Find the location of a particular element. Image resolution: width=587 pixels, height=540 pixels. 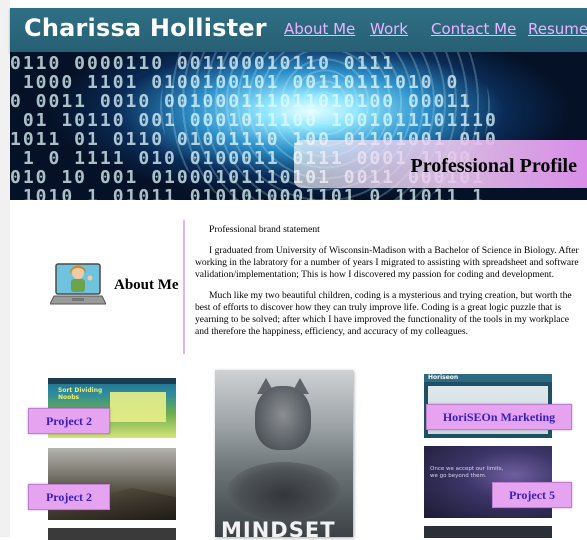

project-label-horiseon: HoriSEOn Marketing is located at coordinates (499, 417).